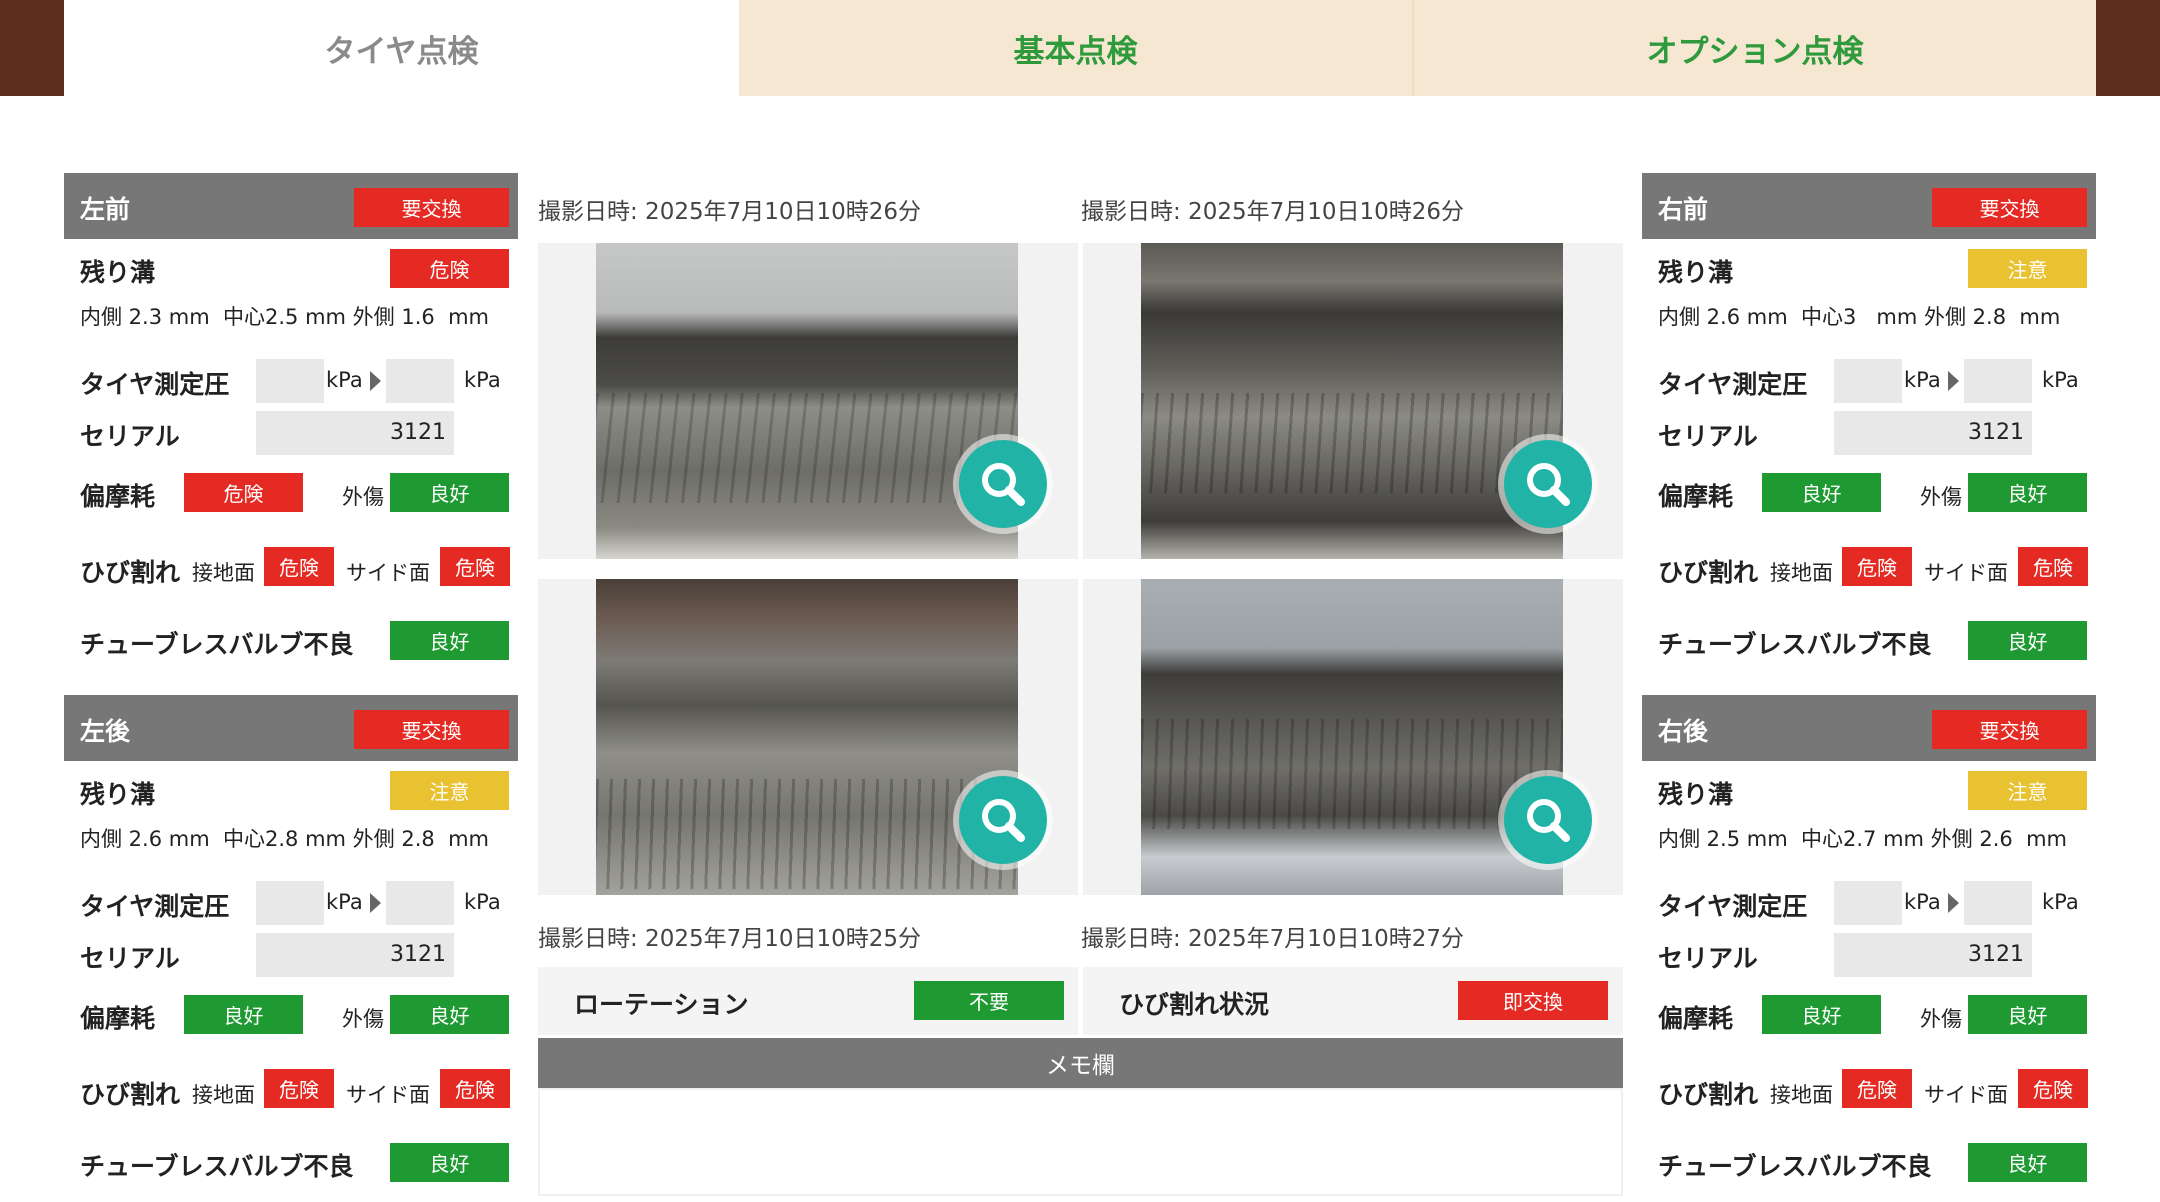 The width and height of the screenshot is (2160, 1202). Describe the element at coordinates (1996, 432) in the screenshot. I see `serial-value: 3121` at that location.